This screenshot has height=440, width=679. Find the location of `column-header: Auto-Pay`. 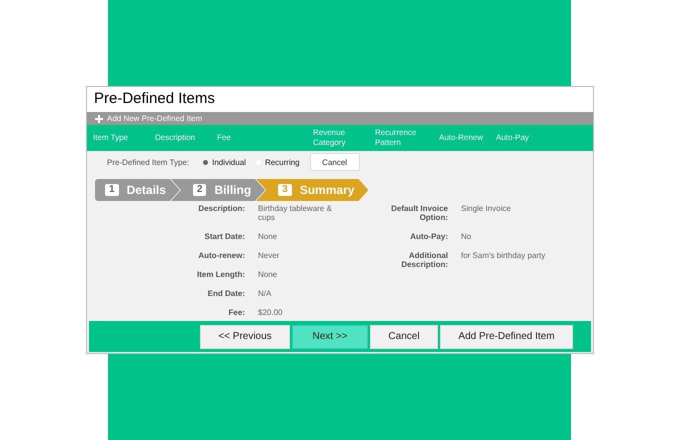

column-header: Auto-Pay is located at coordinates (513, 138).